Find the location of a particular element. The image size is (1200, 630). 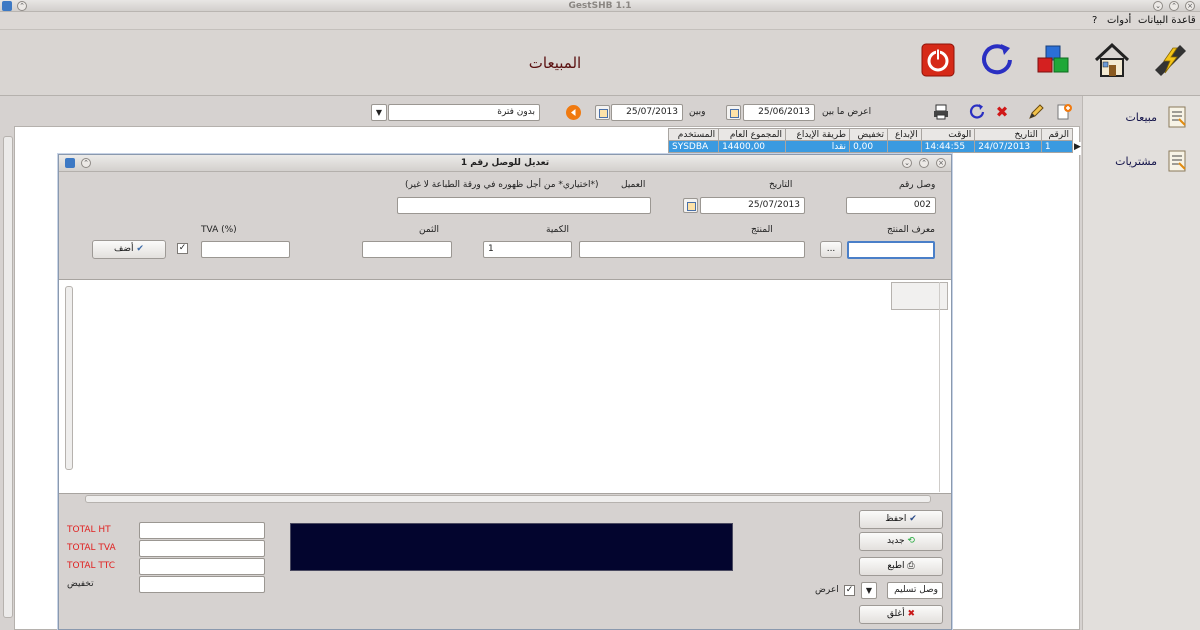

product-id-label: معرف المنتج is located at coordinates (911, 230).